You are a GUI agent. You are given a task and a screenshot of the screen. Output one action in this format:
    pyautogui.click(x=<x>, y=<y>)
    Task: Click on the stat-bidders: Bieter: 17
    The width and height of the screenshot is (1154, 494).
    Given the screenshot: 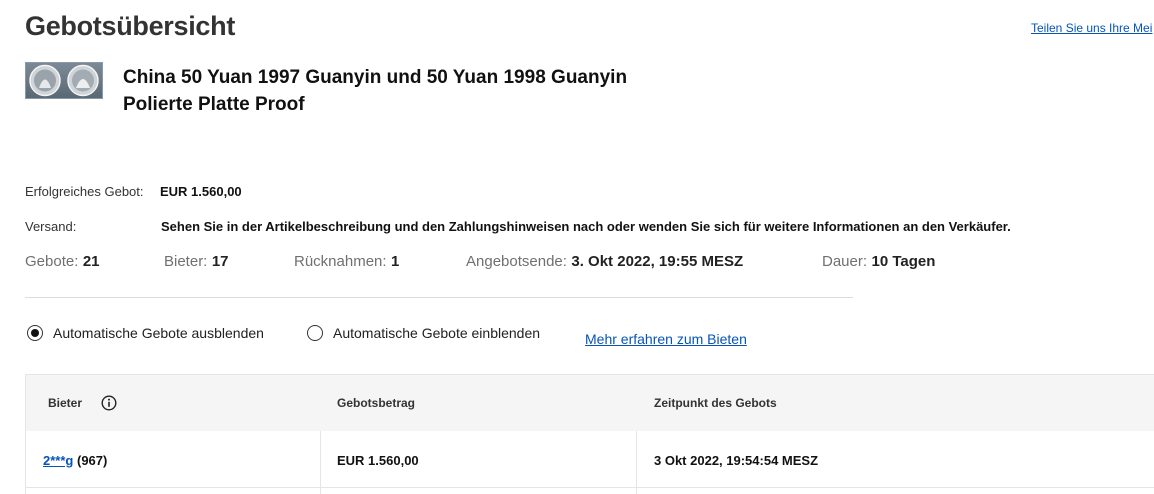 What is the action you would take?
    pyautogui.click(x=196, y=262)
    